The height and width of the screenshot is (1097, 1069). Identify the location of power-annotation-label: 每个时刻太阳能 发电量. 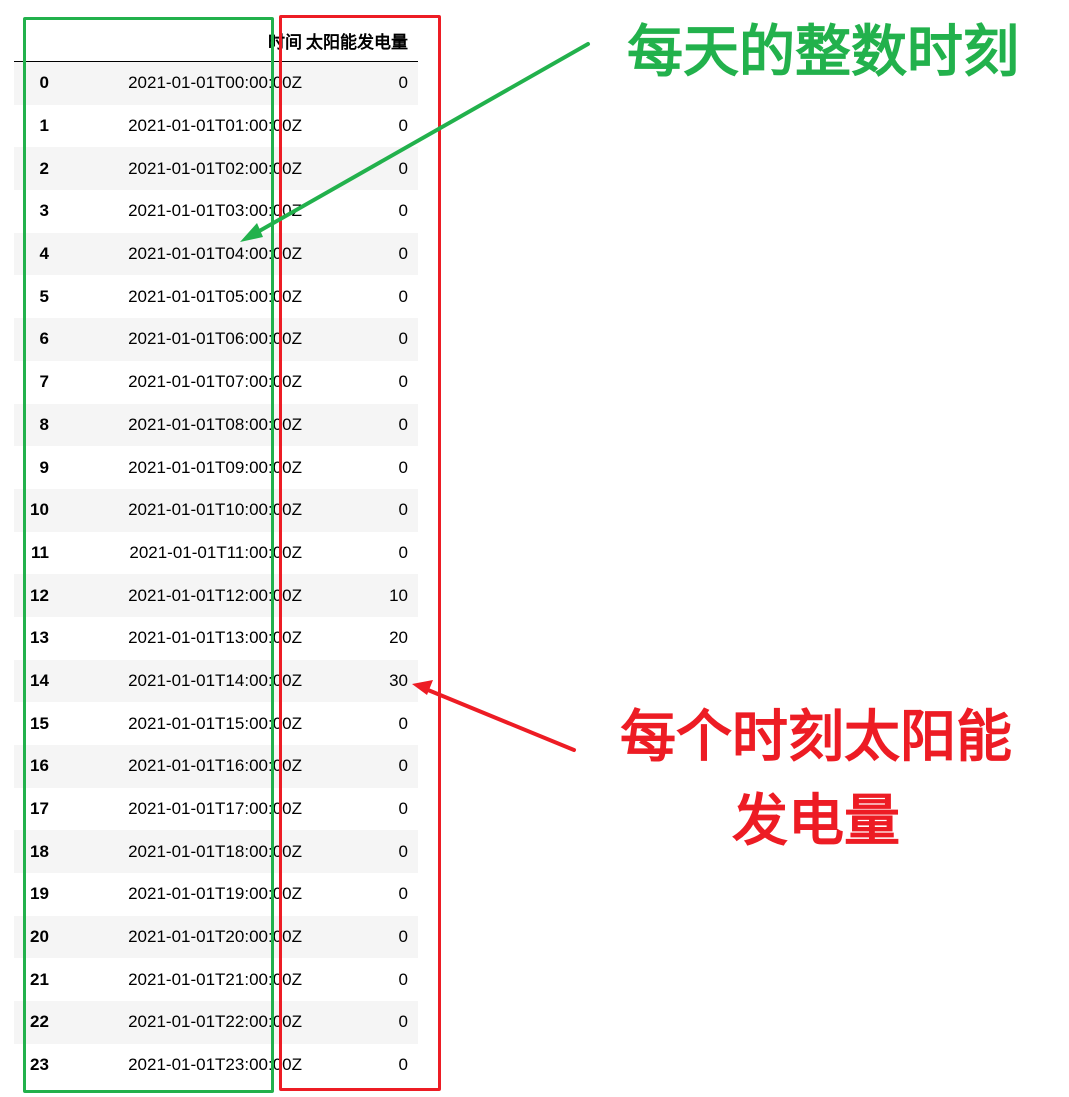
(816, 780).